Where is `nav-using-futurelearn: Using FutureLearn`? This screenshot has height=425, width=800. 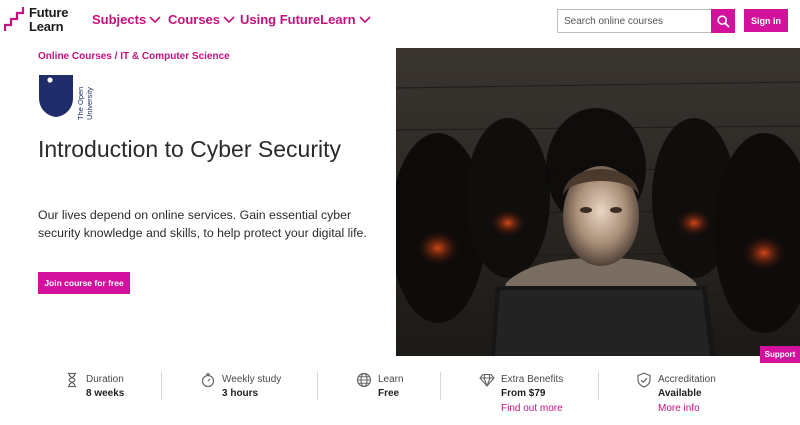
nav-using-futurelearn: Using FutureLearn is located at coordinates (305, 19).